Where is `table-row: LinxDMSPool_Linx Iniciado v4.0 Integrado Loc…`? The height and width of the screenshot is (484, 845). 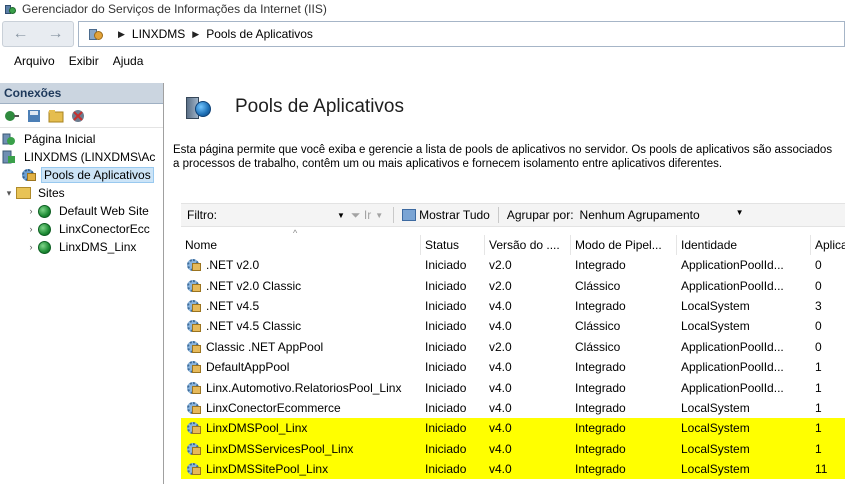 table-row: LinxDMSPool_Linx Iniciado v4.0 Integrado Loc… is located at coordinates (513, 428).